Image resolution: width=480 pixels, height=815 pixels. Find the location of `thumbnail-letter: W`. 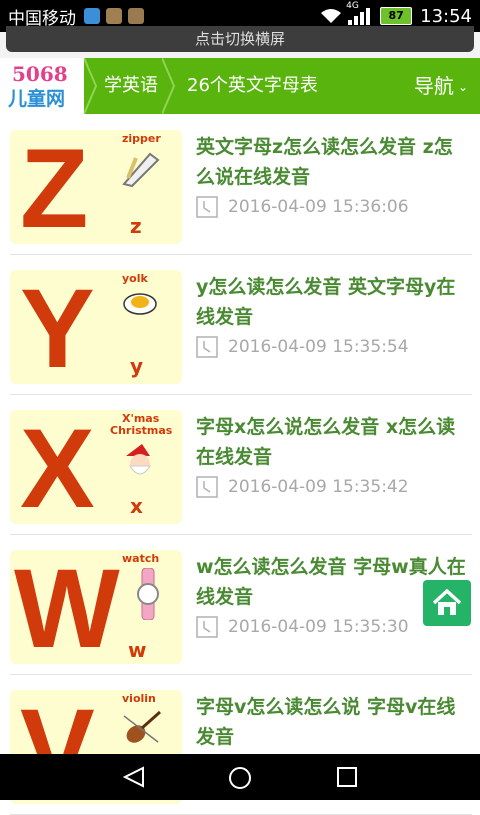

thumbnail-letter: W is located at coordinates (67, 607).